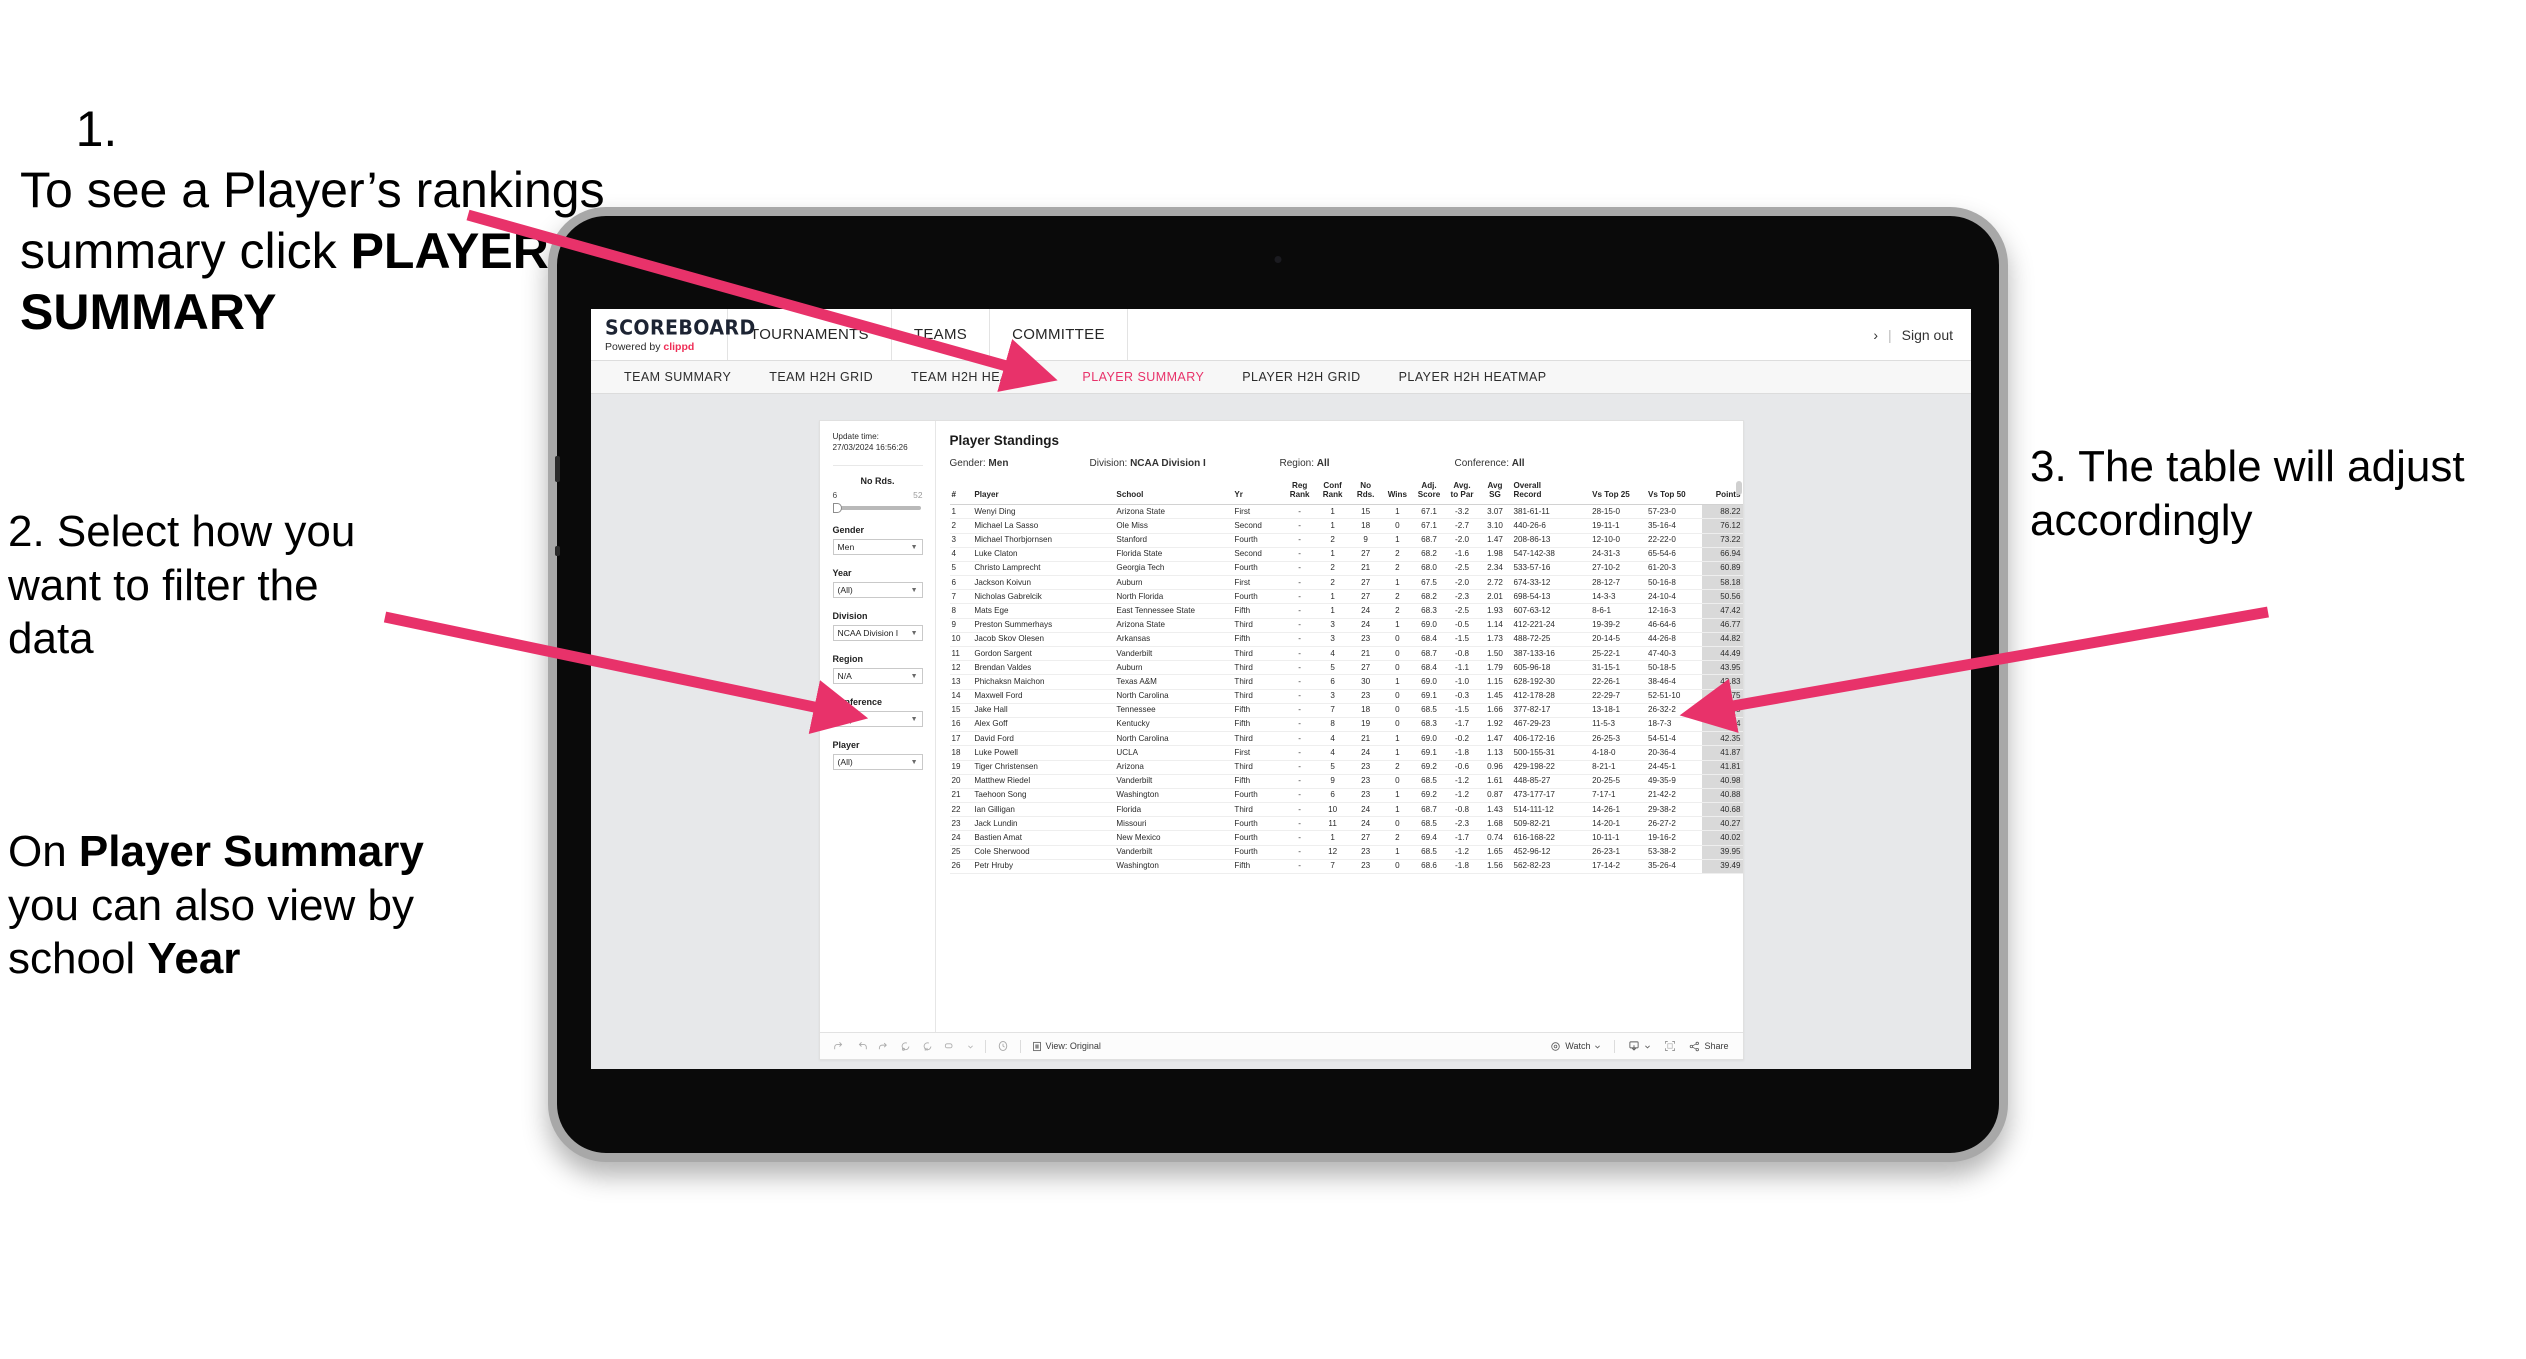 The height and width of the screenshot is (1359, 2526). I want to click on undo-icon, so click(839, 1046).